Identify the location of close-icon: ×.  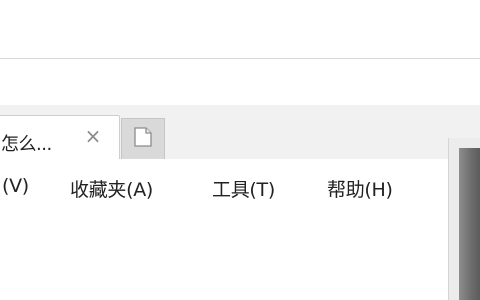
(93, 136).